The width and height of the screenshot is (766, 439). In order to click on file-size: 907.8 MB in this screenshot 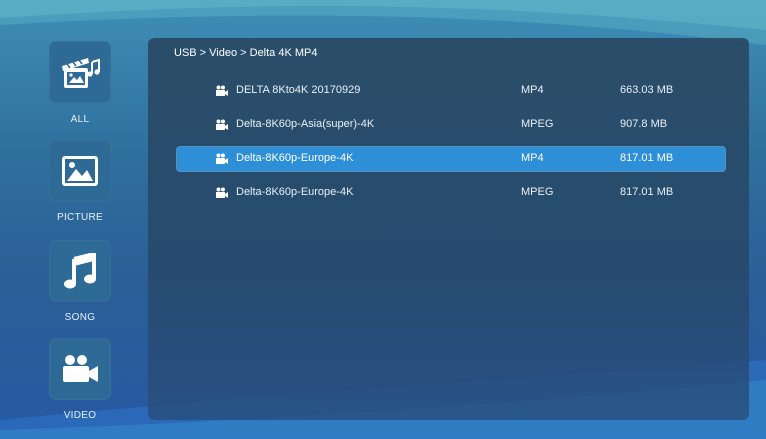, I will do `click(644, 124)`.